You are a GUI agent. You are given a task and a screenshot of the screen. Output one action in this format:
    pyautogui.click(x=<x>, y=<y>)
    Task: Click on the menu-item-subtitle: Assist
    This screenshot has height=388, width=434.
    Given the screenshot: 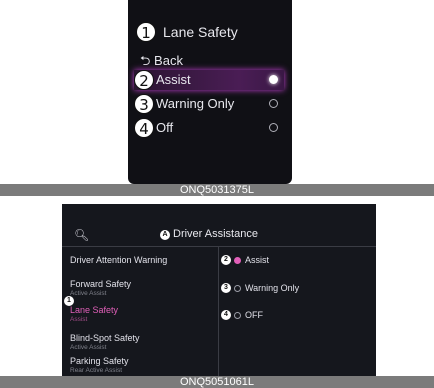 What is the action you would take?
    pyautogui.click(x=79, y=319)
    